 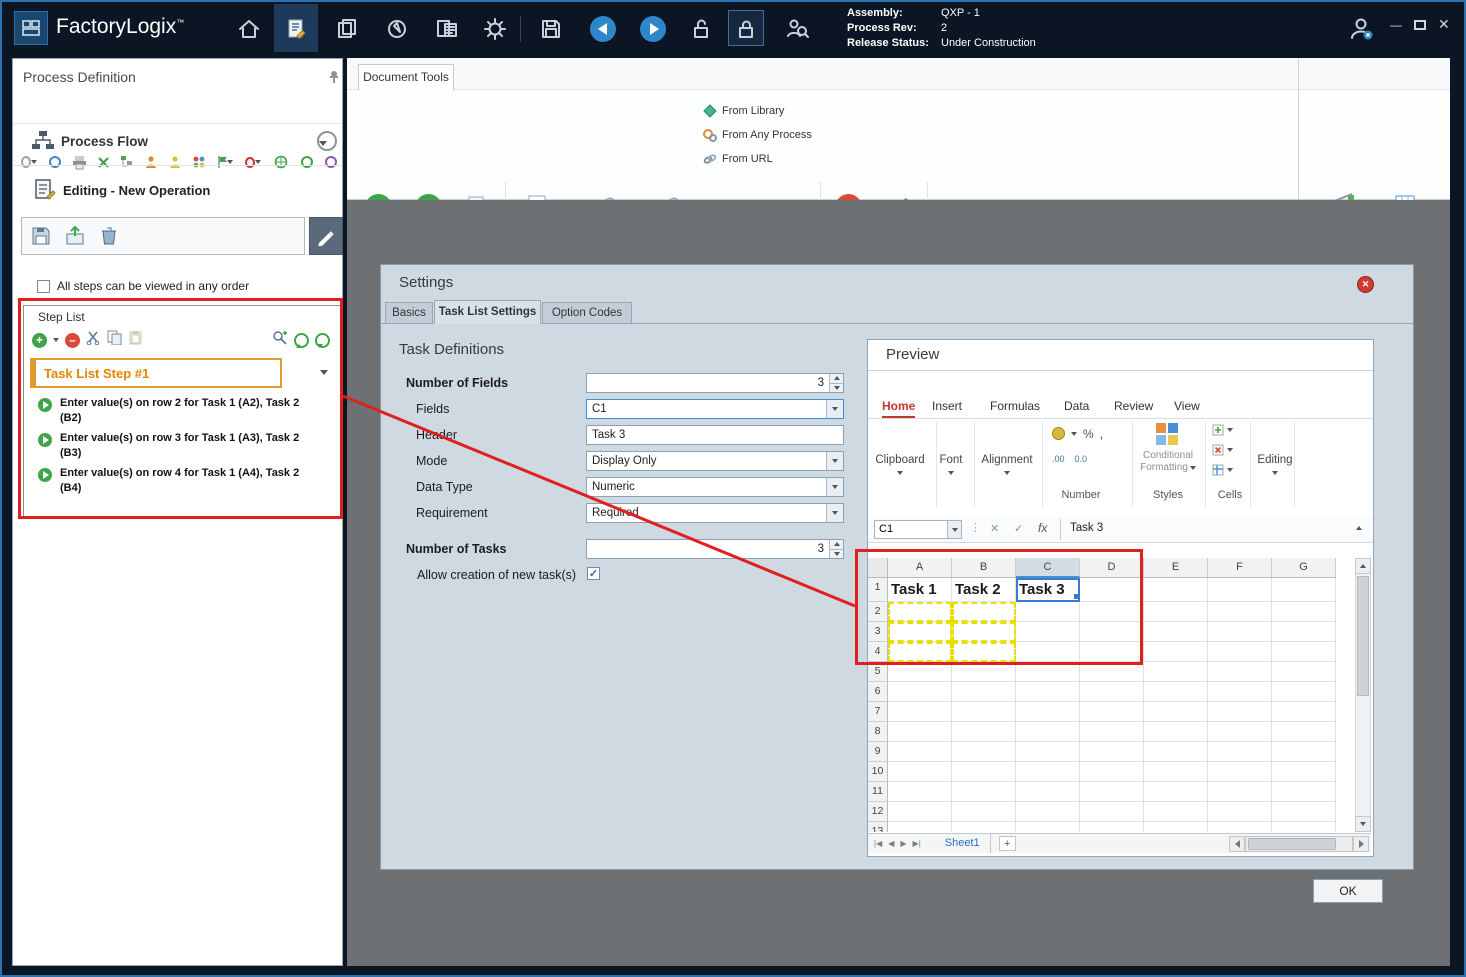 I want to click on user-account-icon, so click(x=1361, y=29).